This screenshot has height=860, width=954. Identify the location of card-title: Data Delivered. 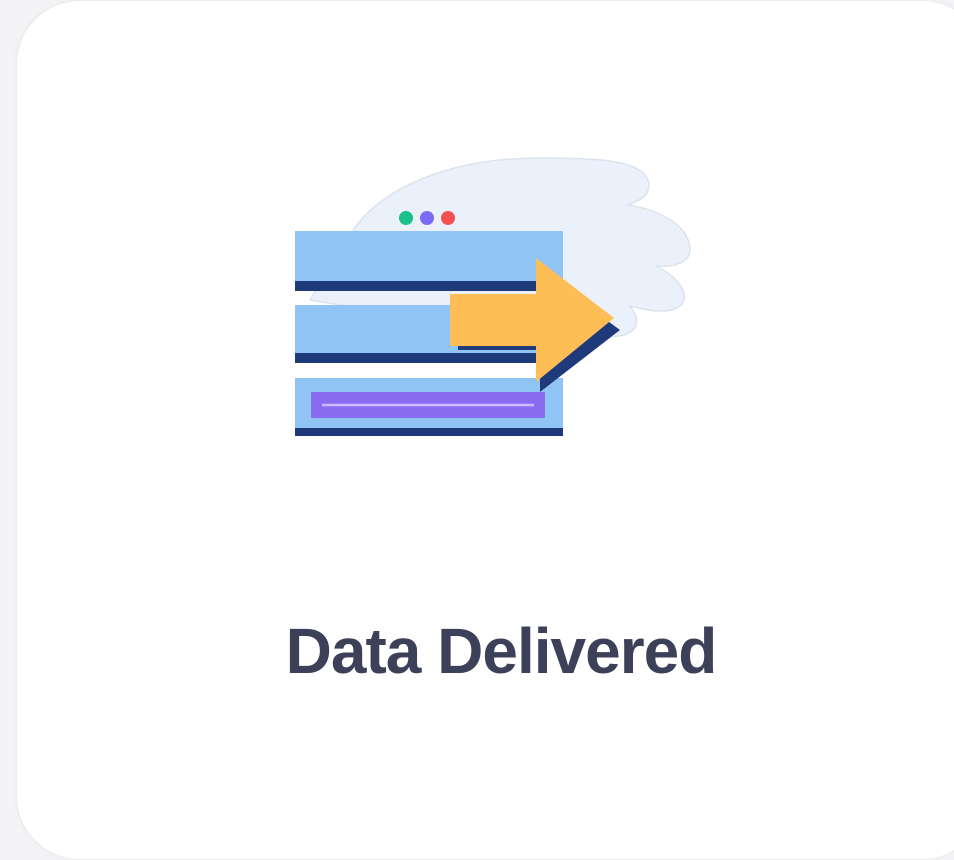
(501, 651).